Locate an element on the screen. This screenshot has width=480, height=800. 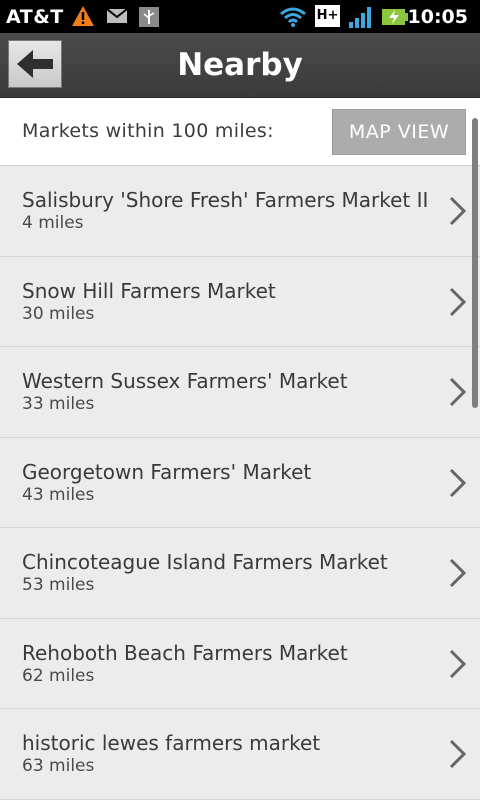
usb-icon is located at coordinates (149, 17).